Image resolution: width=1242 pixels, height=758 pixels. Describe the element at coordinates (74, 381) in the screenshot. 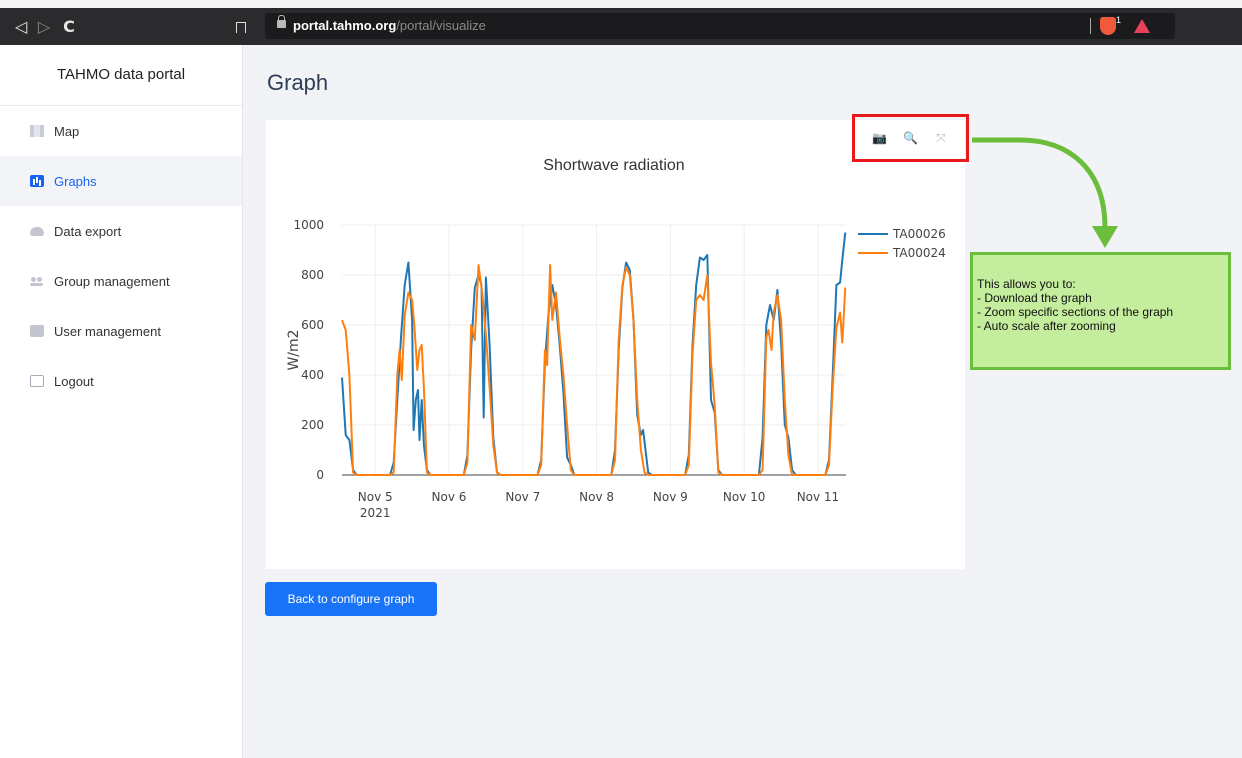

I see `sidebar-item-label: Logout` at that location.